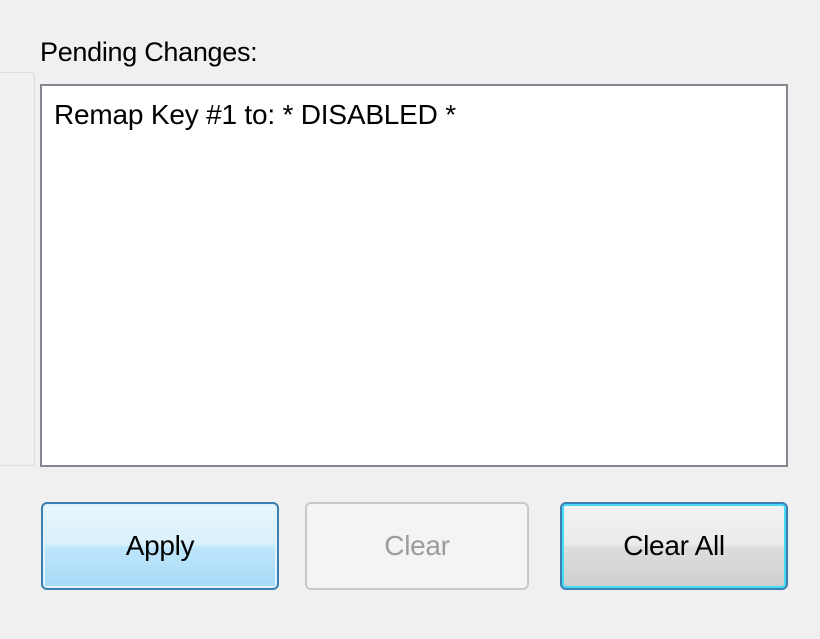 This screenshot has height=639, width=820. Describe the element at coordinates (160, 546) in the screenshot. I see `apply-button: Apply` at that location.